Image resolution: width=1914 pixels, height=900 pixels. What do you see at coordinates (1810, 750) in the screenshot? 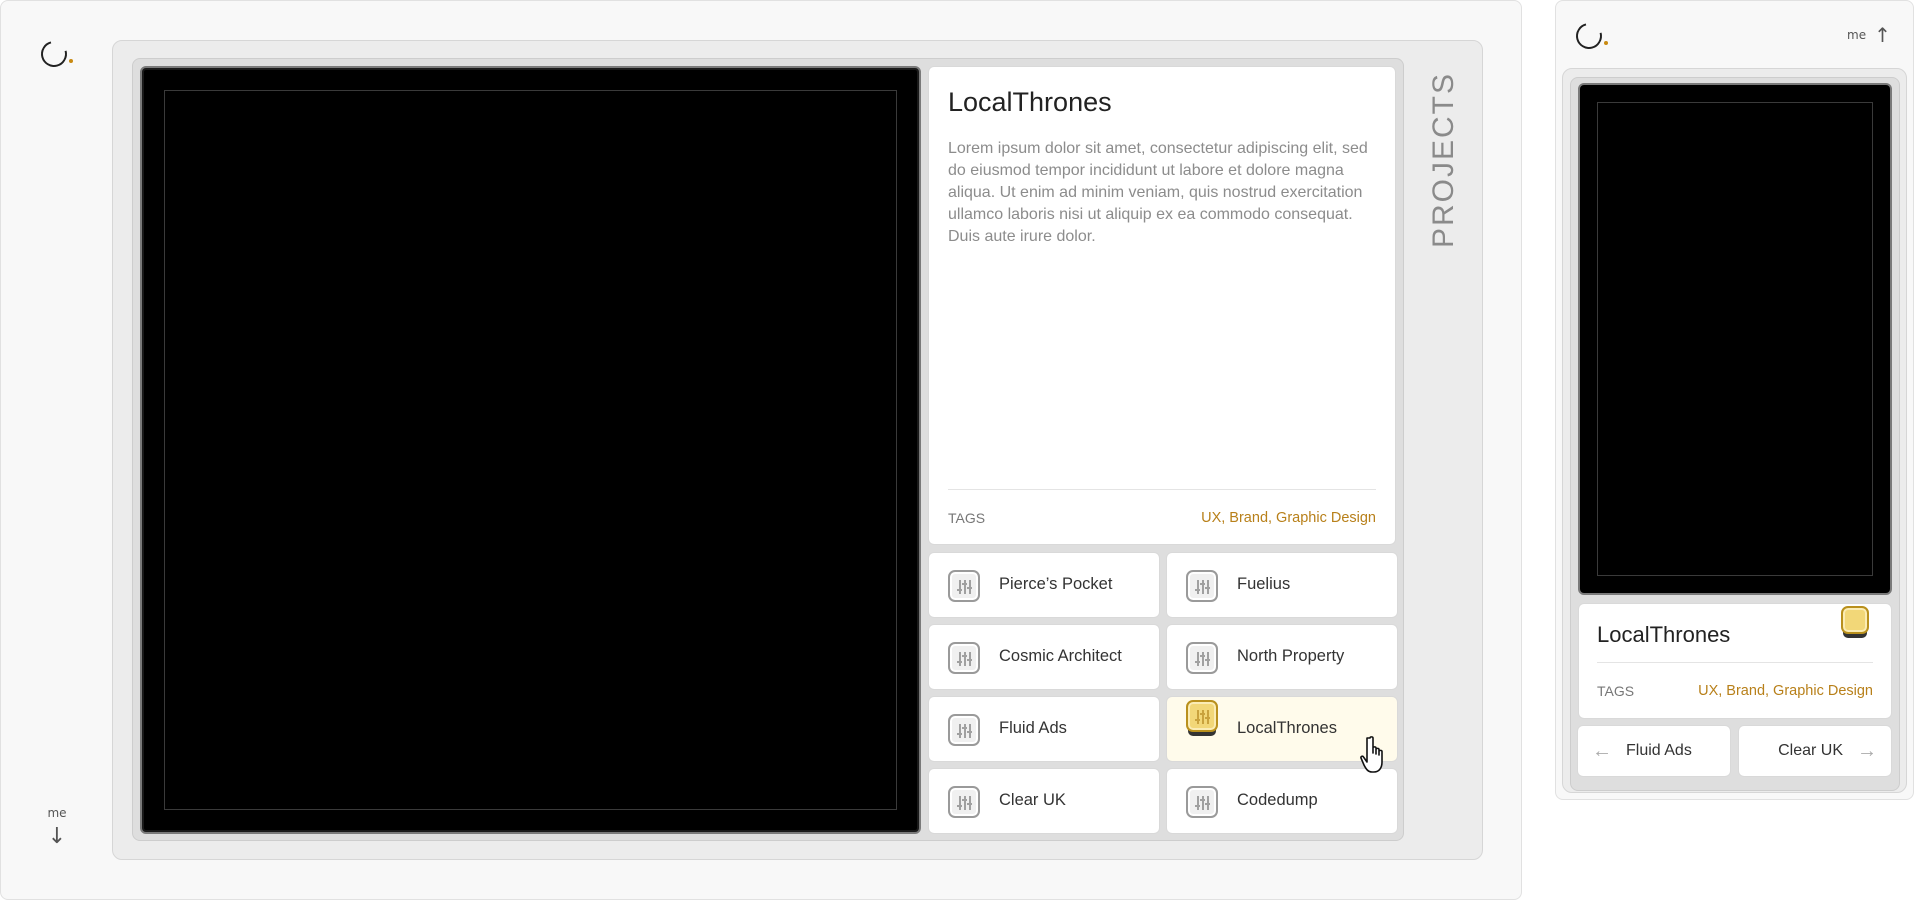
I see `next-project-label: Clear UK` at bounding box center [1810, 750].